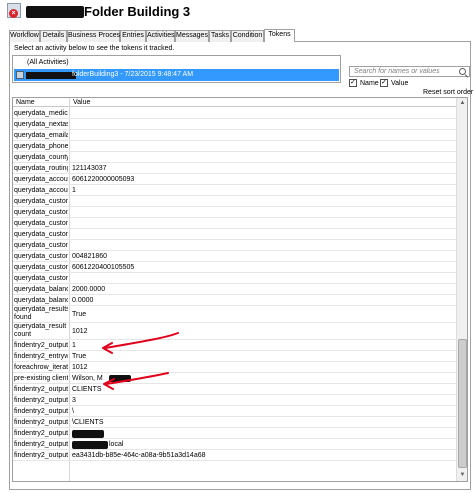 Image resolution: width=474 pixels, height=493 pixels. What do you see at coordinates (462, 103) in the screenshot?
I see `scroll-up-arrow-icon: ▲` at bounding box center [462, 103].